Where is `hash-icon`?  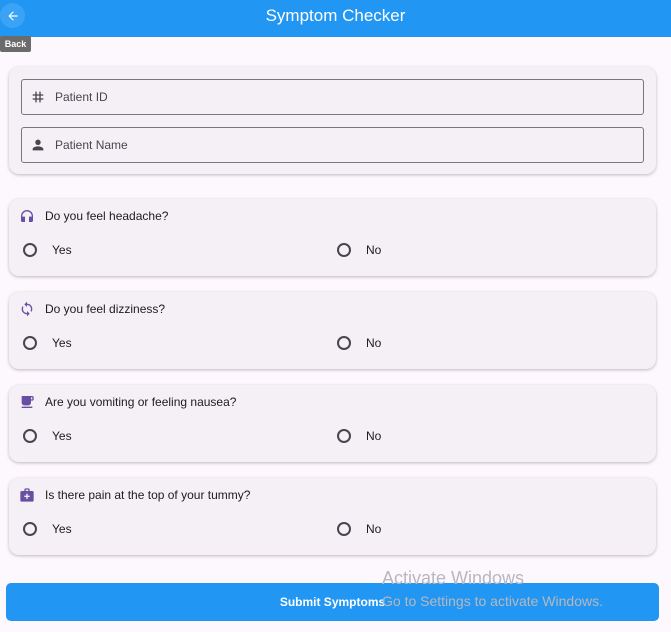 hash-icon is located at coordinates (38, 97).